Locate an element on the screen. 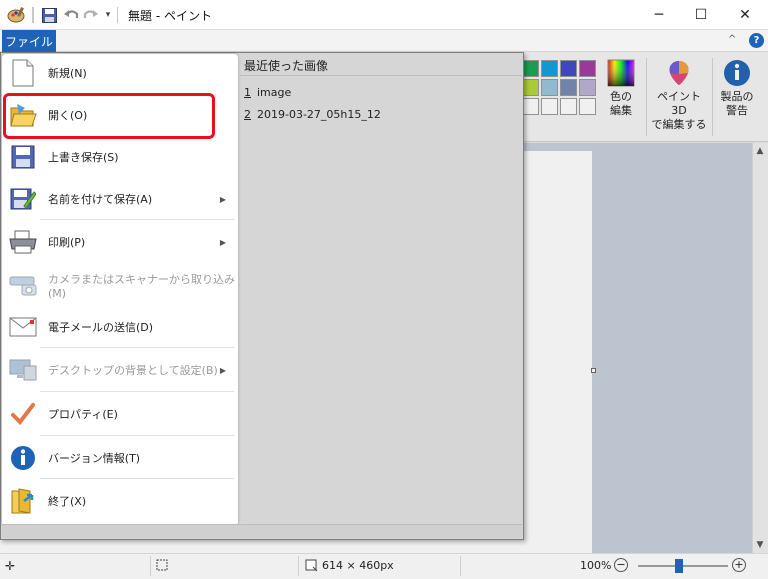 The image size is (768, 579). menu-item-properties: プロパティ(E) is located at coordinates (120, 414).